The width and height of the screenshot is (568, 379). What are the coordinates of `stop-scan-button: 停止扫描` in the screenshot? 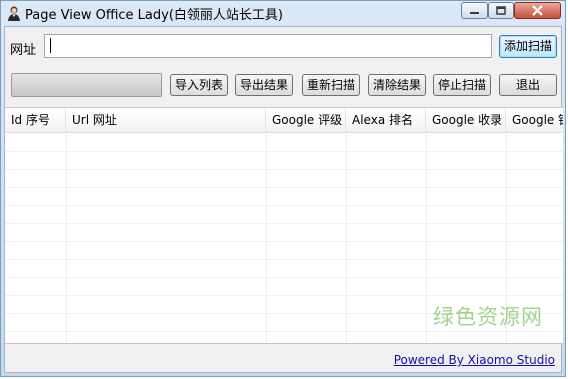 It's located at (462, 85).